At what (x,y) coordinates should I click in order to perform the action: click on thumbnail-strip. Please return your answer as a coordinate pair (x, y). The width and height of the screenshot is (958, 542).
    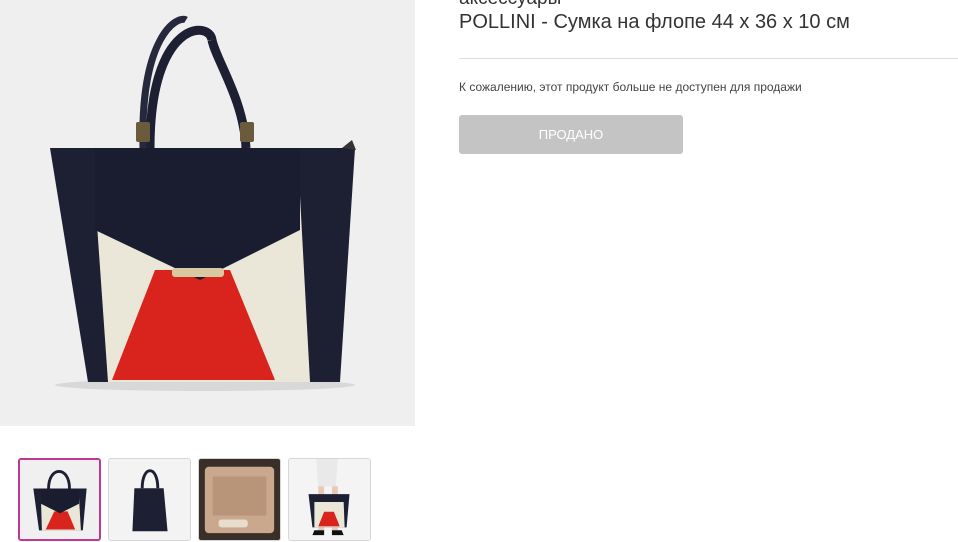
    Looking at the image, I should click on (194, 499).